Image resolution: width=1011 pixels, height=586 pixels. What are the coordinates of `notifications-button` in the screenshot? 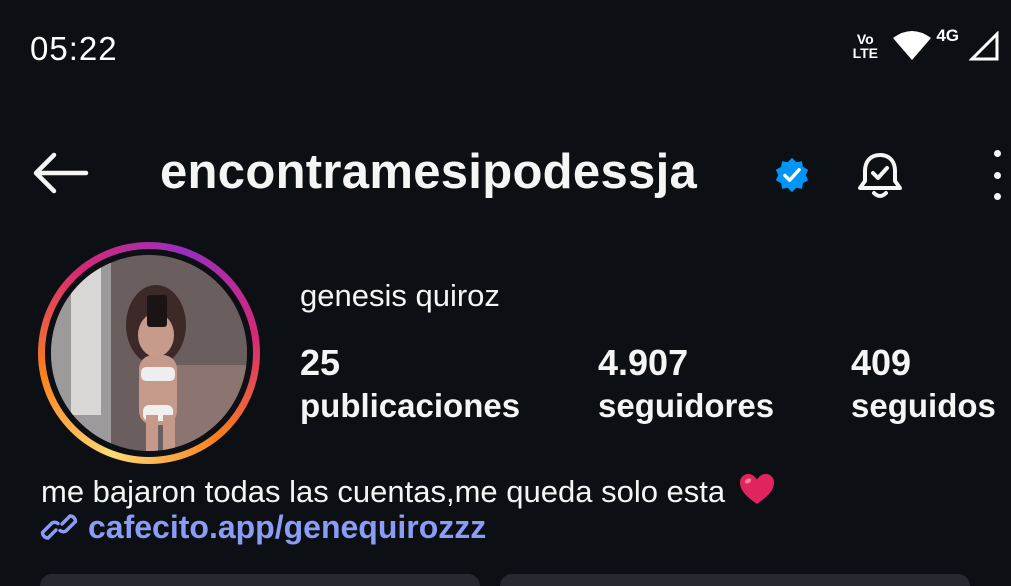 It's located at (880, 176).